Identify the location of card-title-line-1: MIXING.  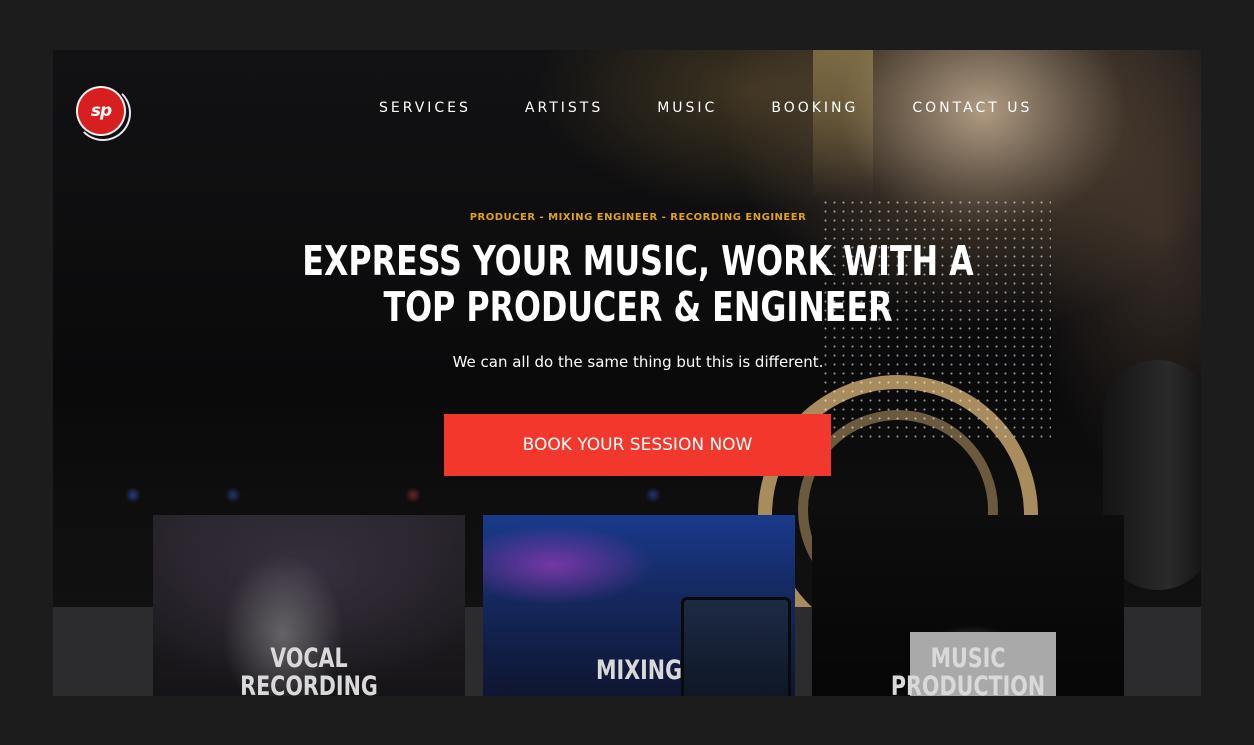
(639, 670).